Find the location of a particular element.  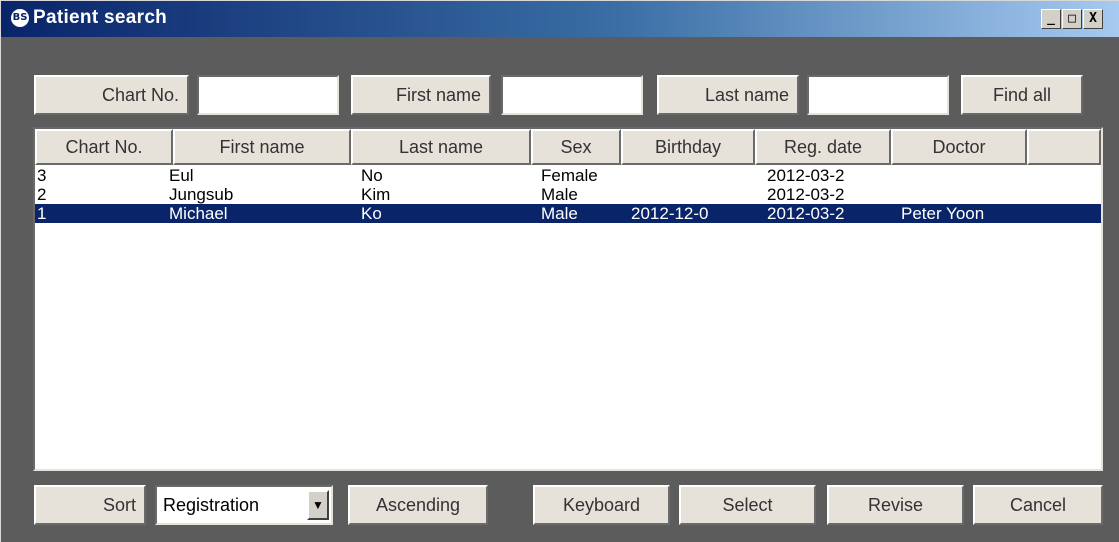

keyboard-button: Keyboard is located at coordinates (601, 505).